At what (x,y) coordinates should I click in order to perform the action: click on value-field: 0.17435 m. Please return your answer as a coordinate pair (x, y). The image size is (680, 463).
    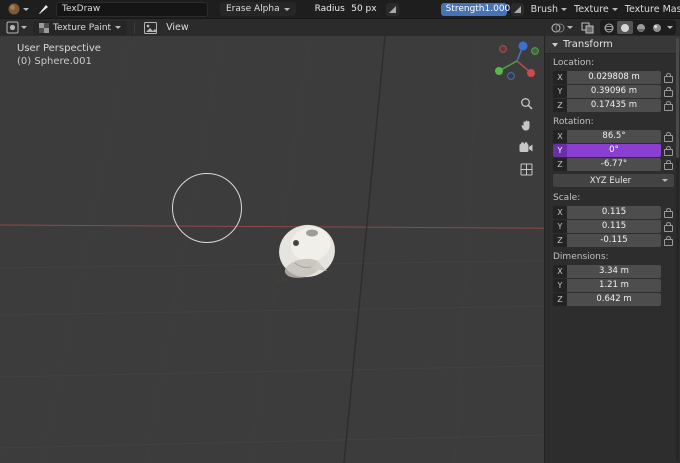
    Looking at the image, I should click on (614, 105).